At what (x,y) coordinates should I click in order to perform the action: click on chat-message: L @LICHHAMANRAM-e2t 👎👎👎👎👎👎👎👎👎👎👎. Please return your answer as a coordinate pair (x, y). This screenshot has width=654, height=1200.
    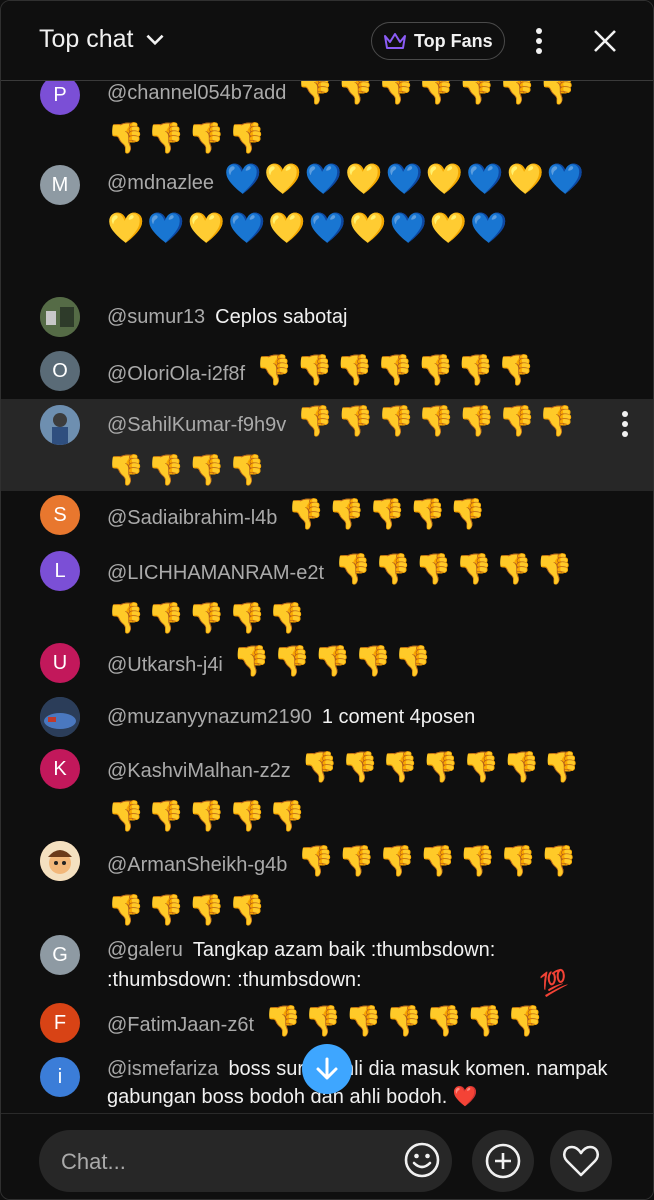
    Looking at the image, I should click on (327, 595).